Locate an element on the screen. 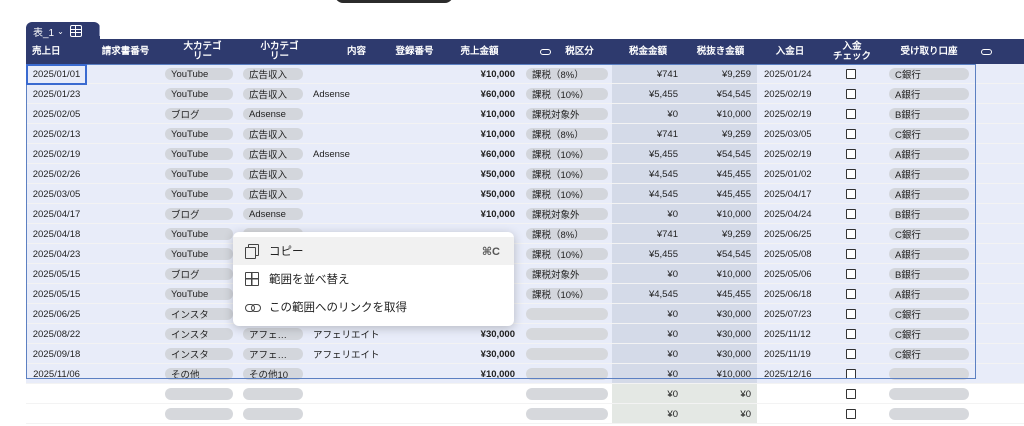 The height and width of the screenshot is (426, 1024). cell-paid-date is located at coordinates (795, 394).